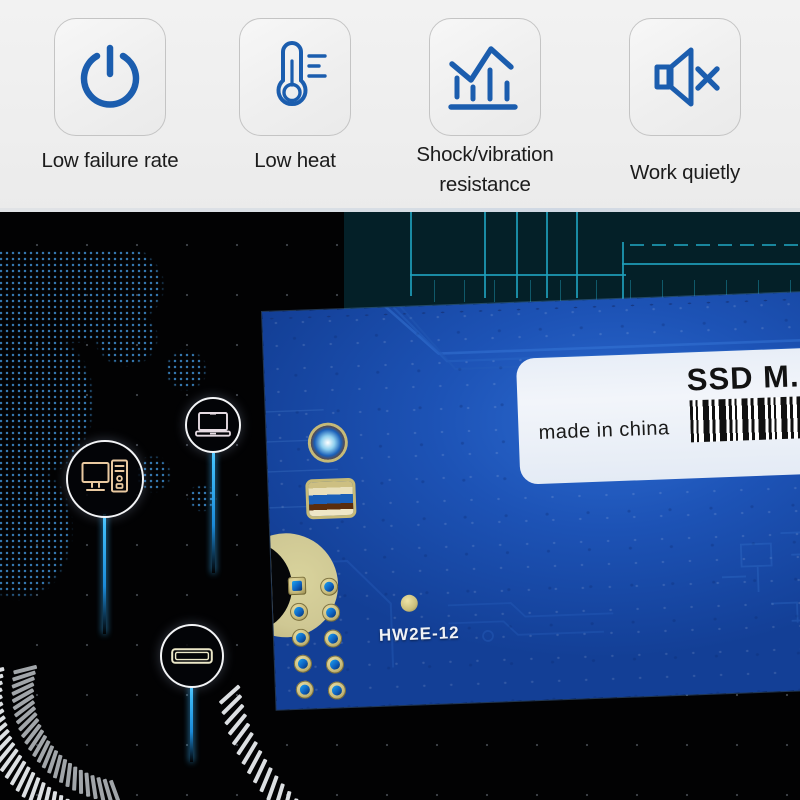 The image size is (800, 800). I want to click on feature-label: Low failure rate, so click(110, 160).